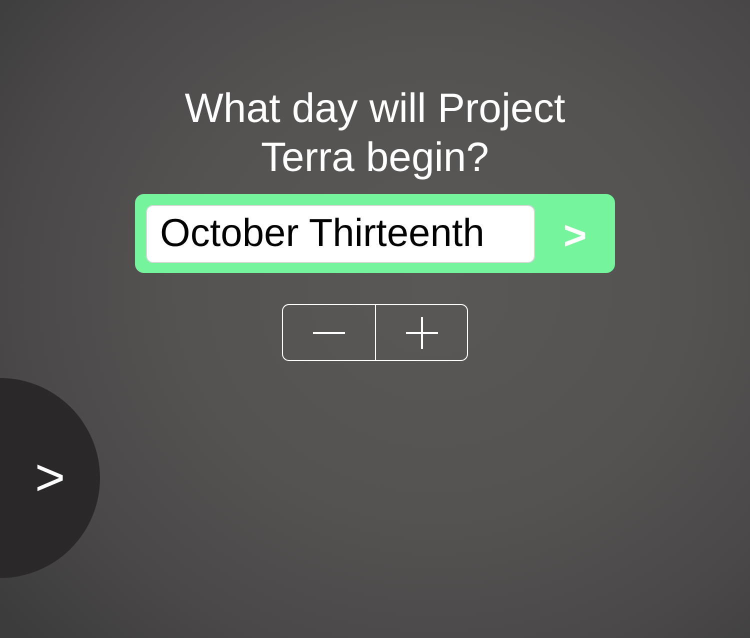  I want to click on next-button: >, so click(50, 478).